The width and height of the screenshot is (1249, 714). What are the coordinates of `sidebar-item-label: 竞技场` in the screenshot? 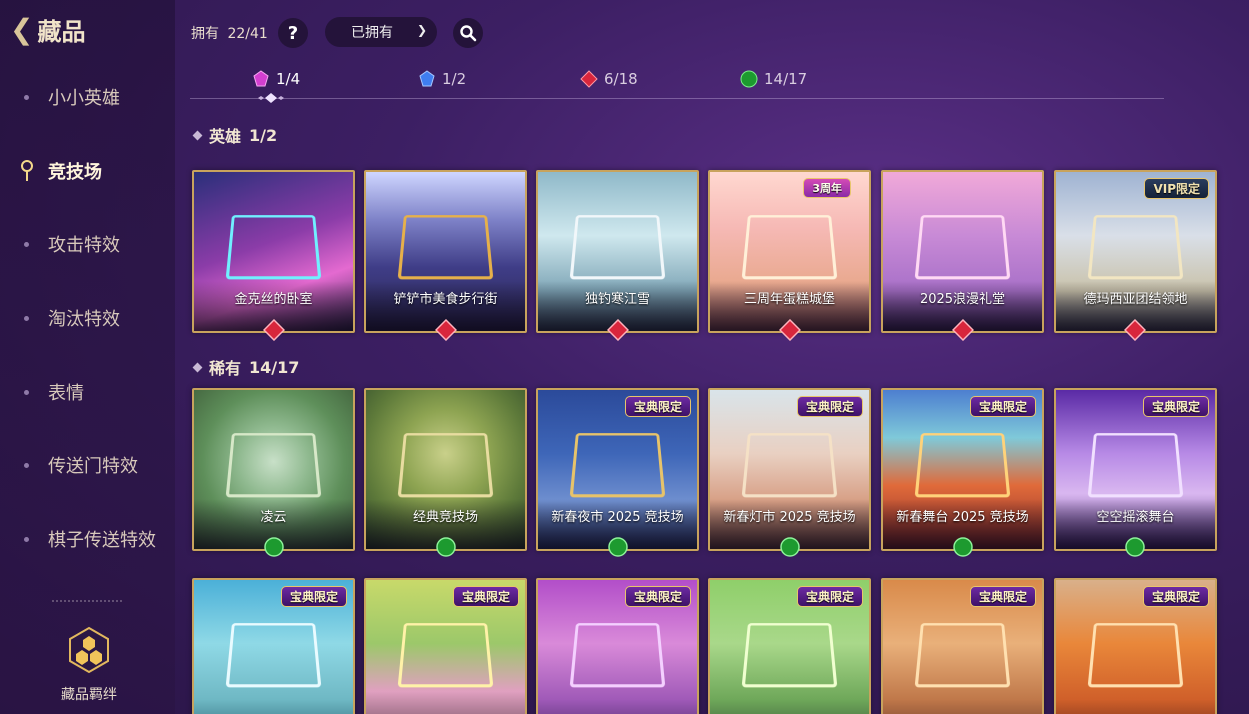 It's located at (75, 172).